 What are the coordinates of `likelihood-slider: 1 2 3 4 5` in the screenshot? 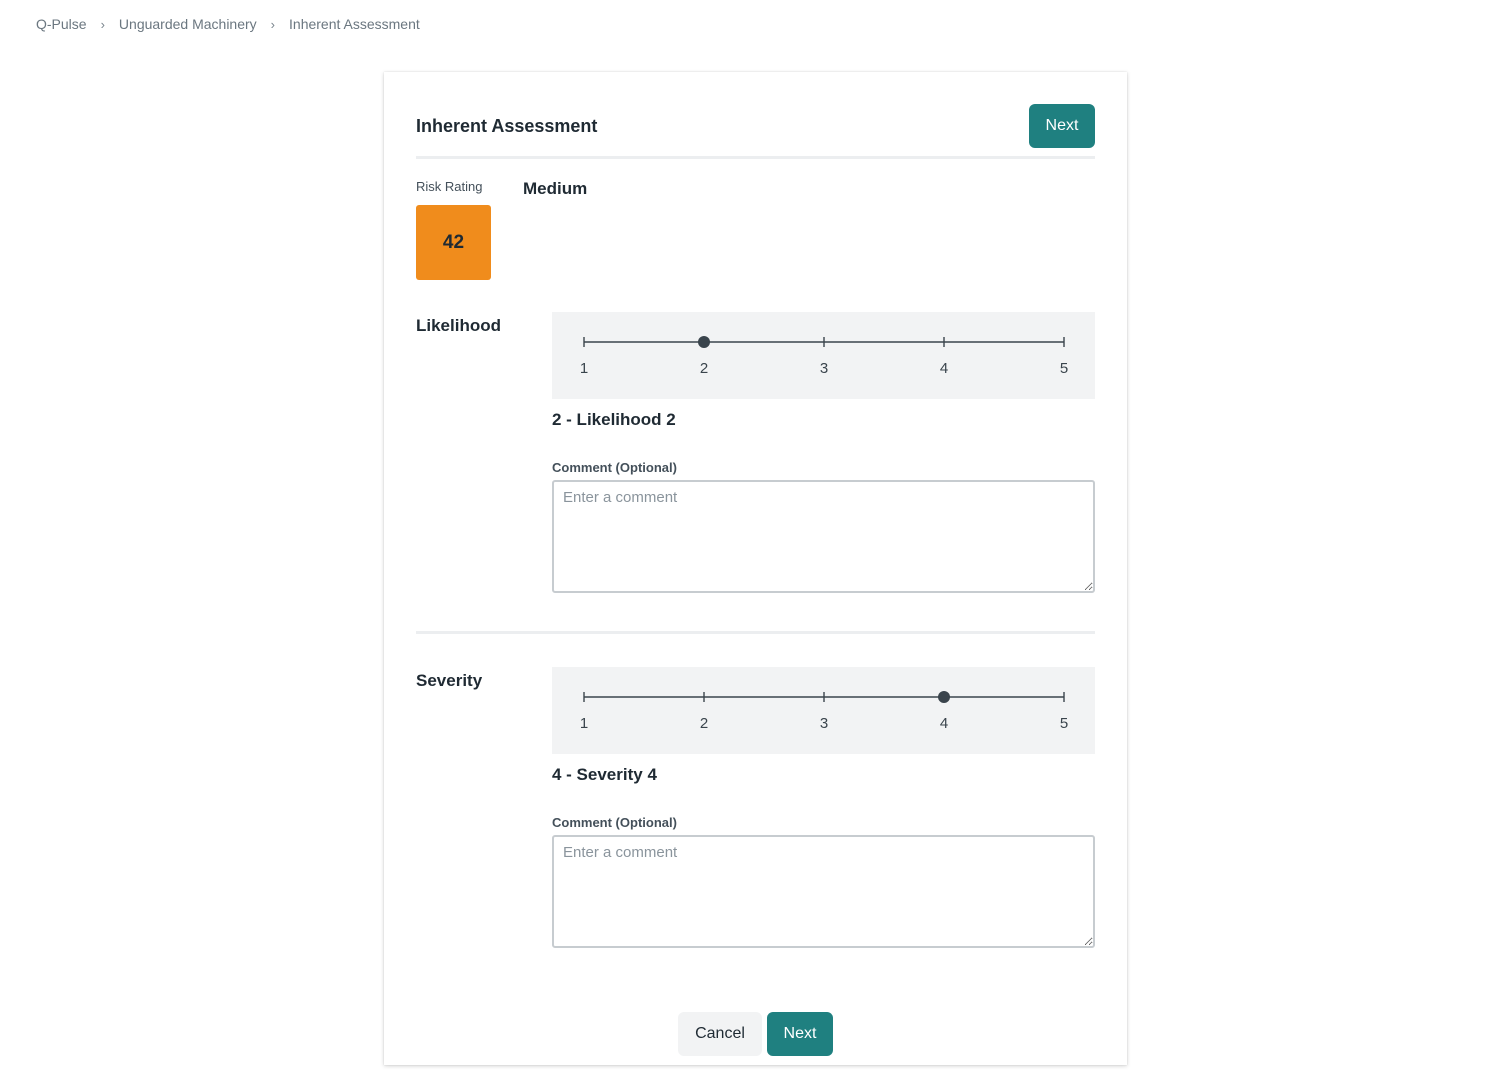 It's located at (823, 355).